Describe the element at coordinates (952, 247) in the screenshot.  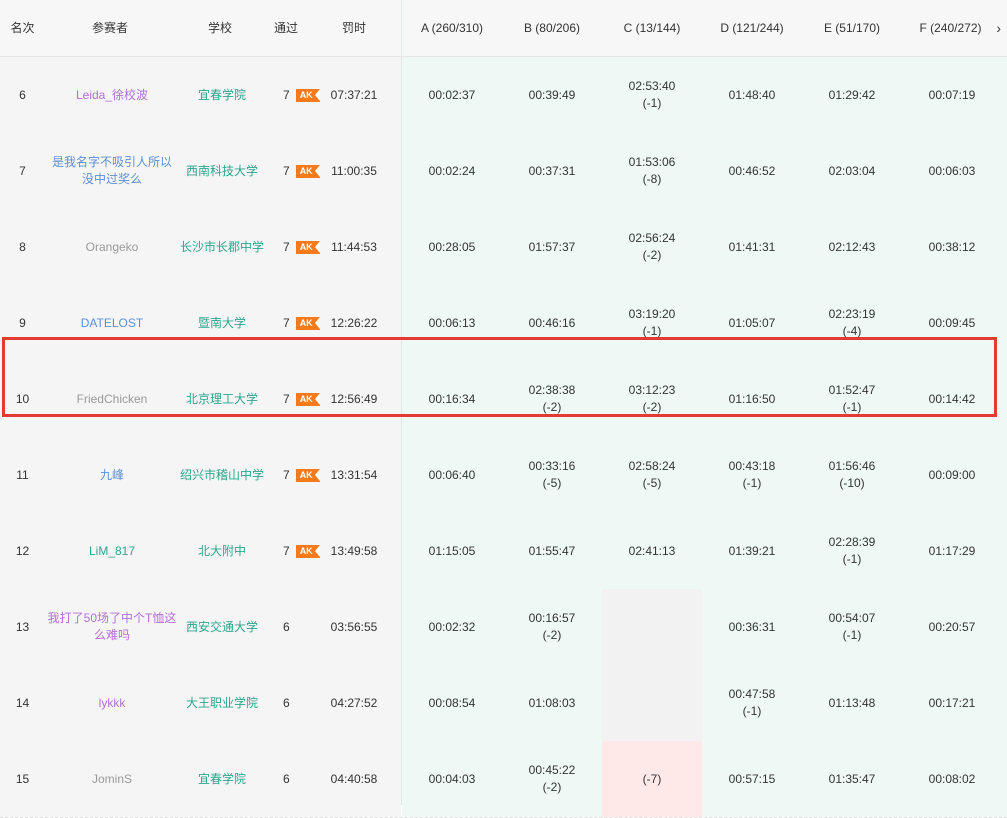
I see `problem-cell: 00:38:12` at that location.